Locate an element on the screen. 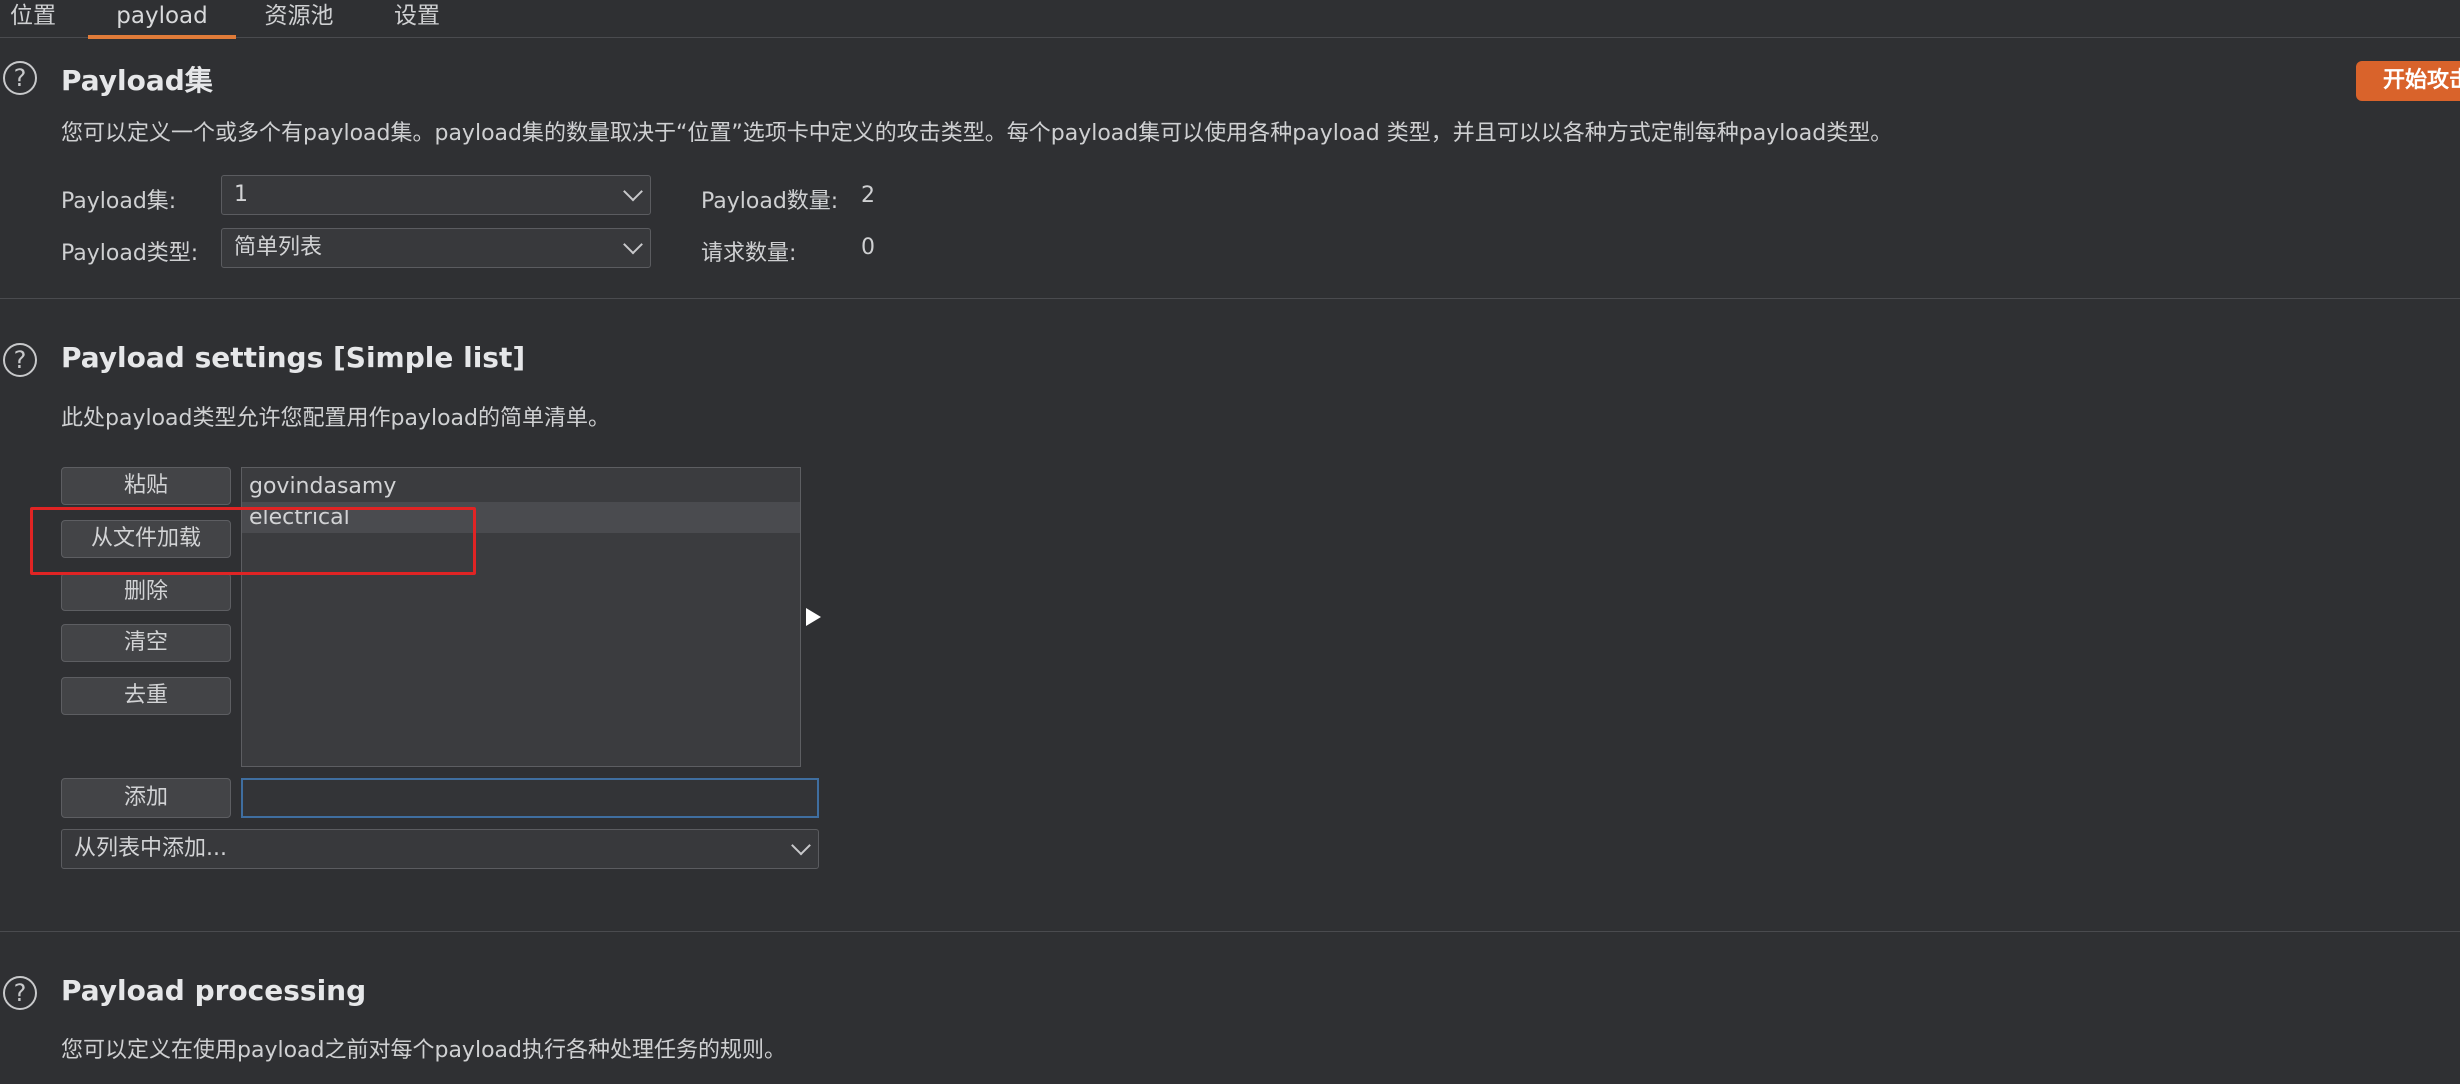  clear-button: 清空 is located at coordinates (146, 643).